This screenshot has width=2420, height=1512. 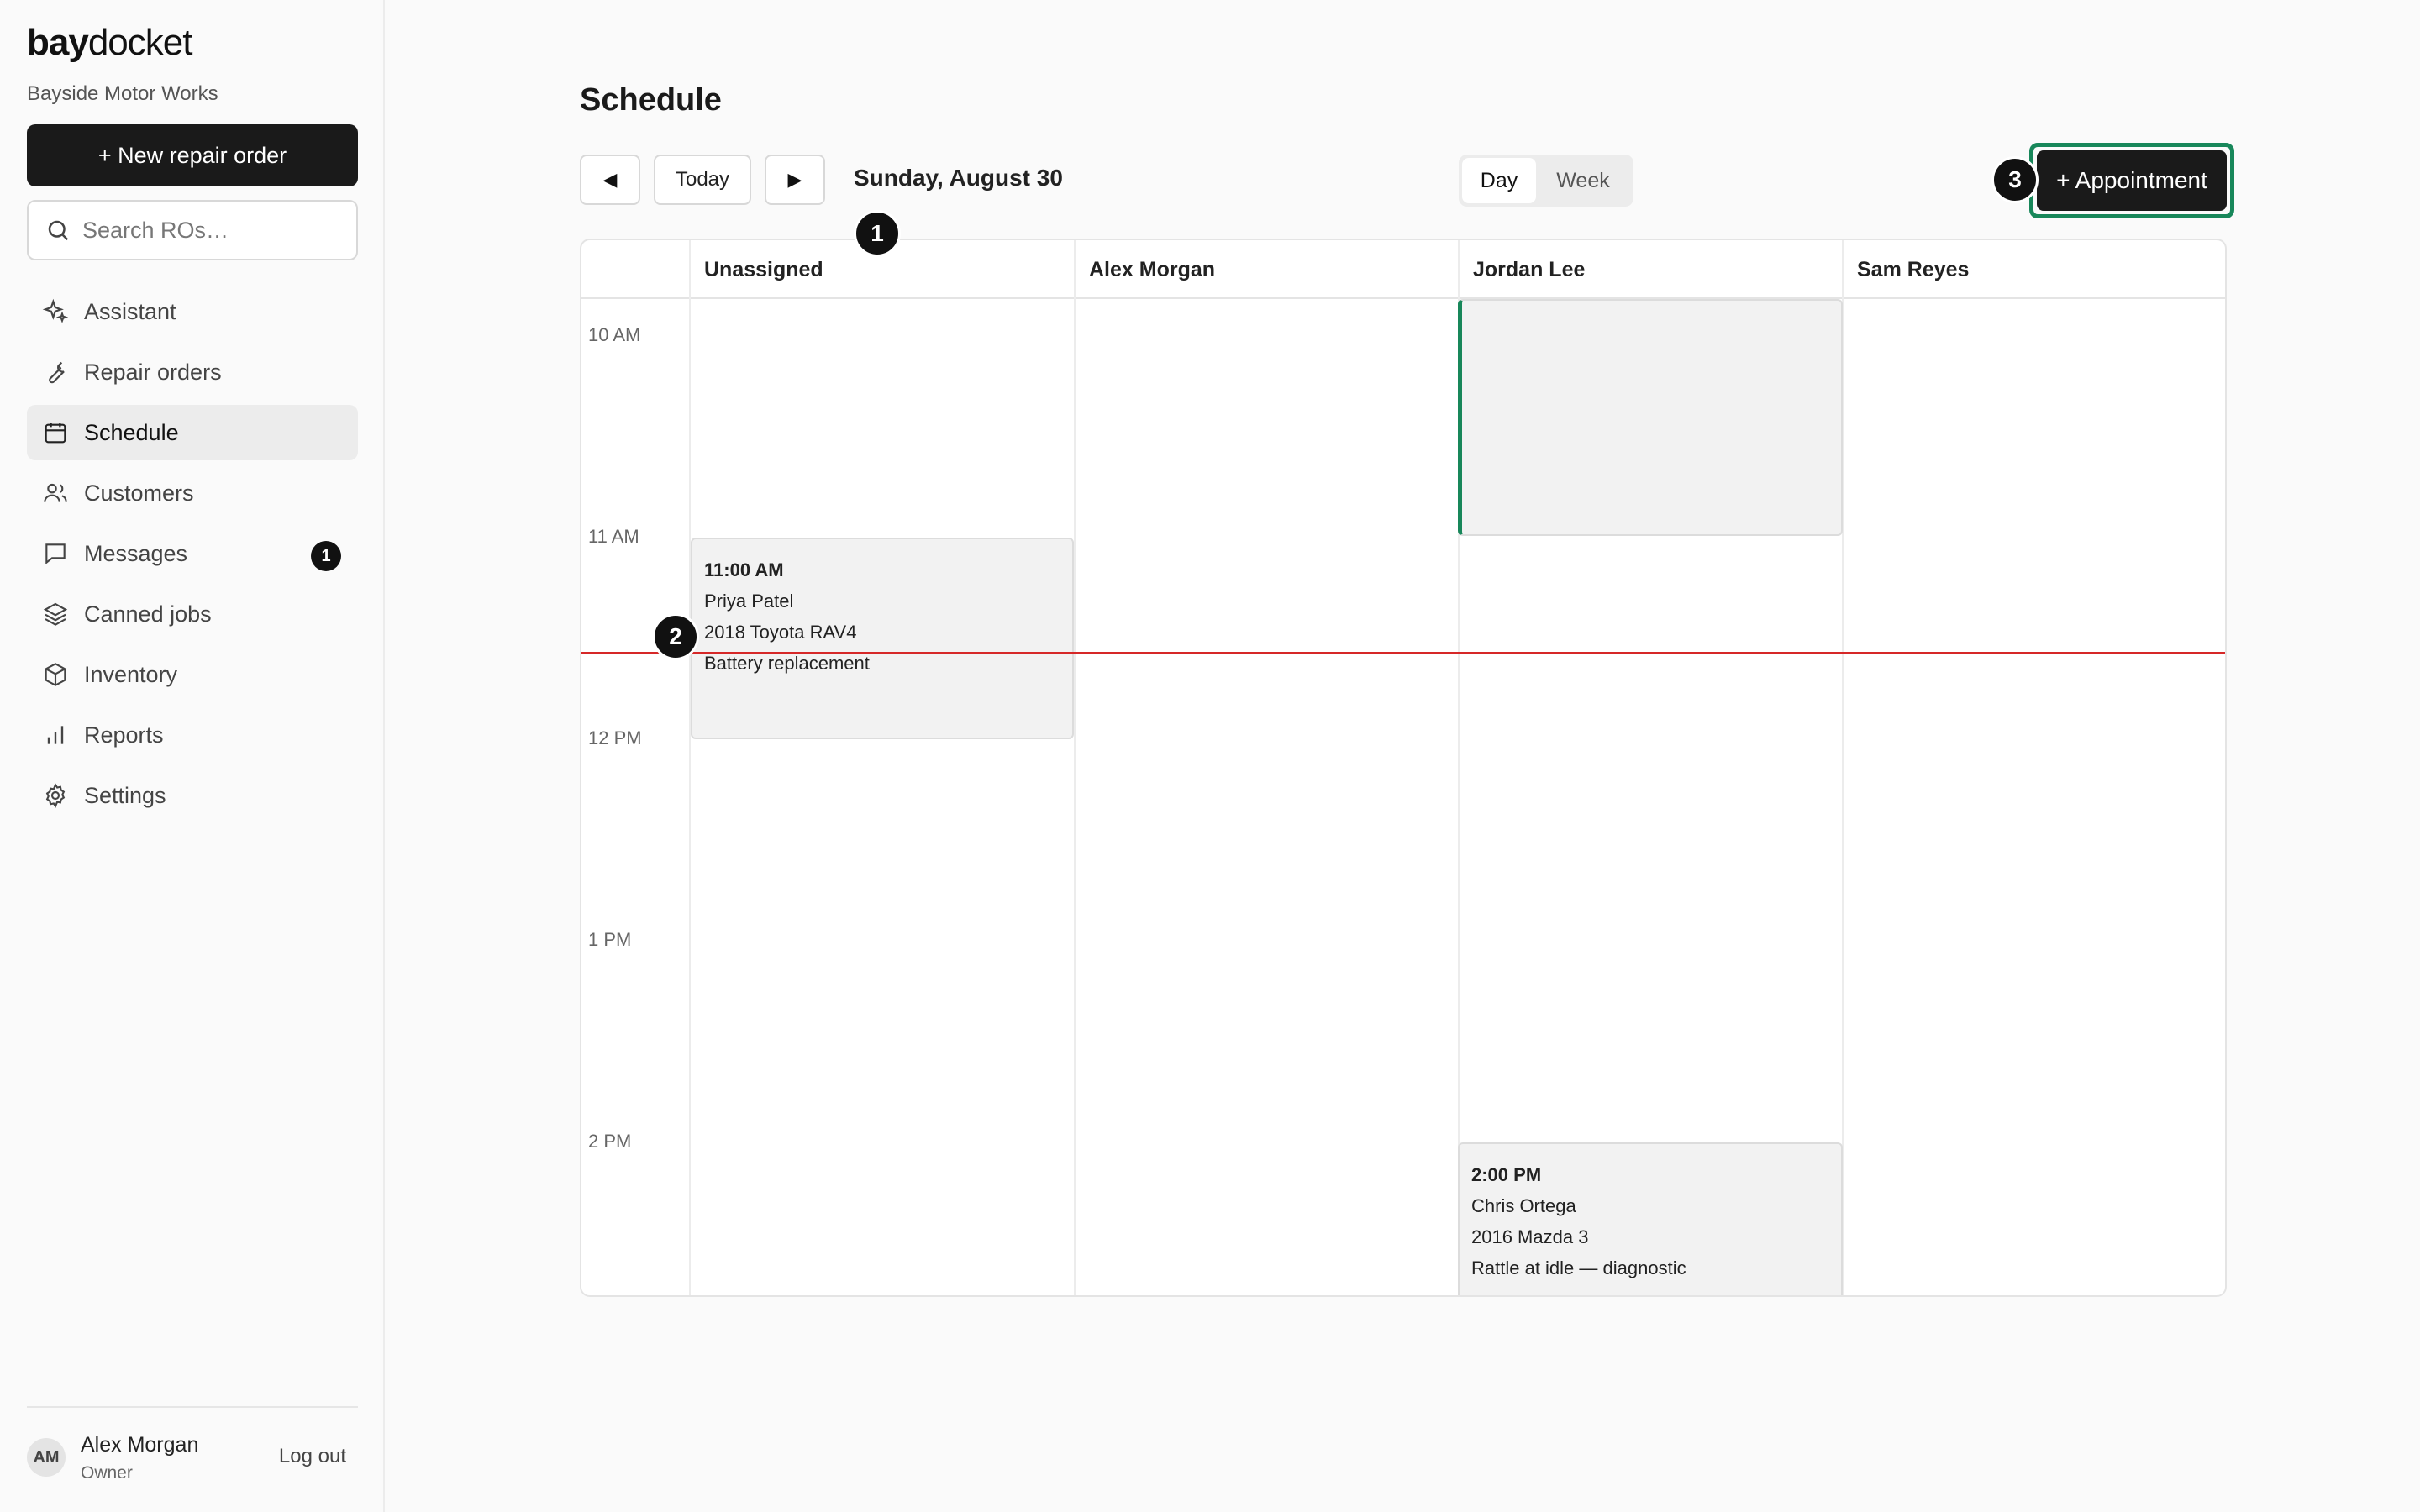 I want to click on sidebar-item-label: Schedule, so click(x=131, y=432).